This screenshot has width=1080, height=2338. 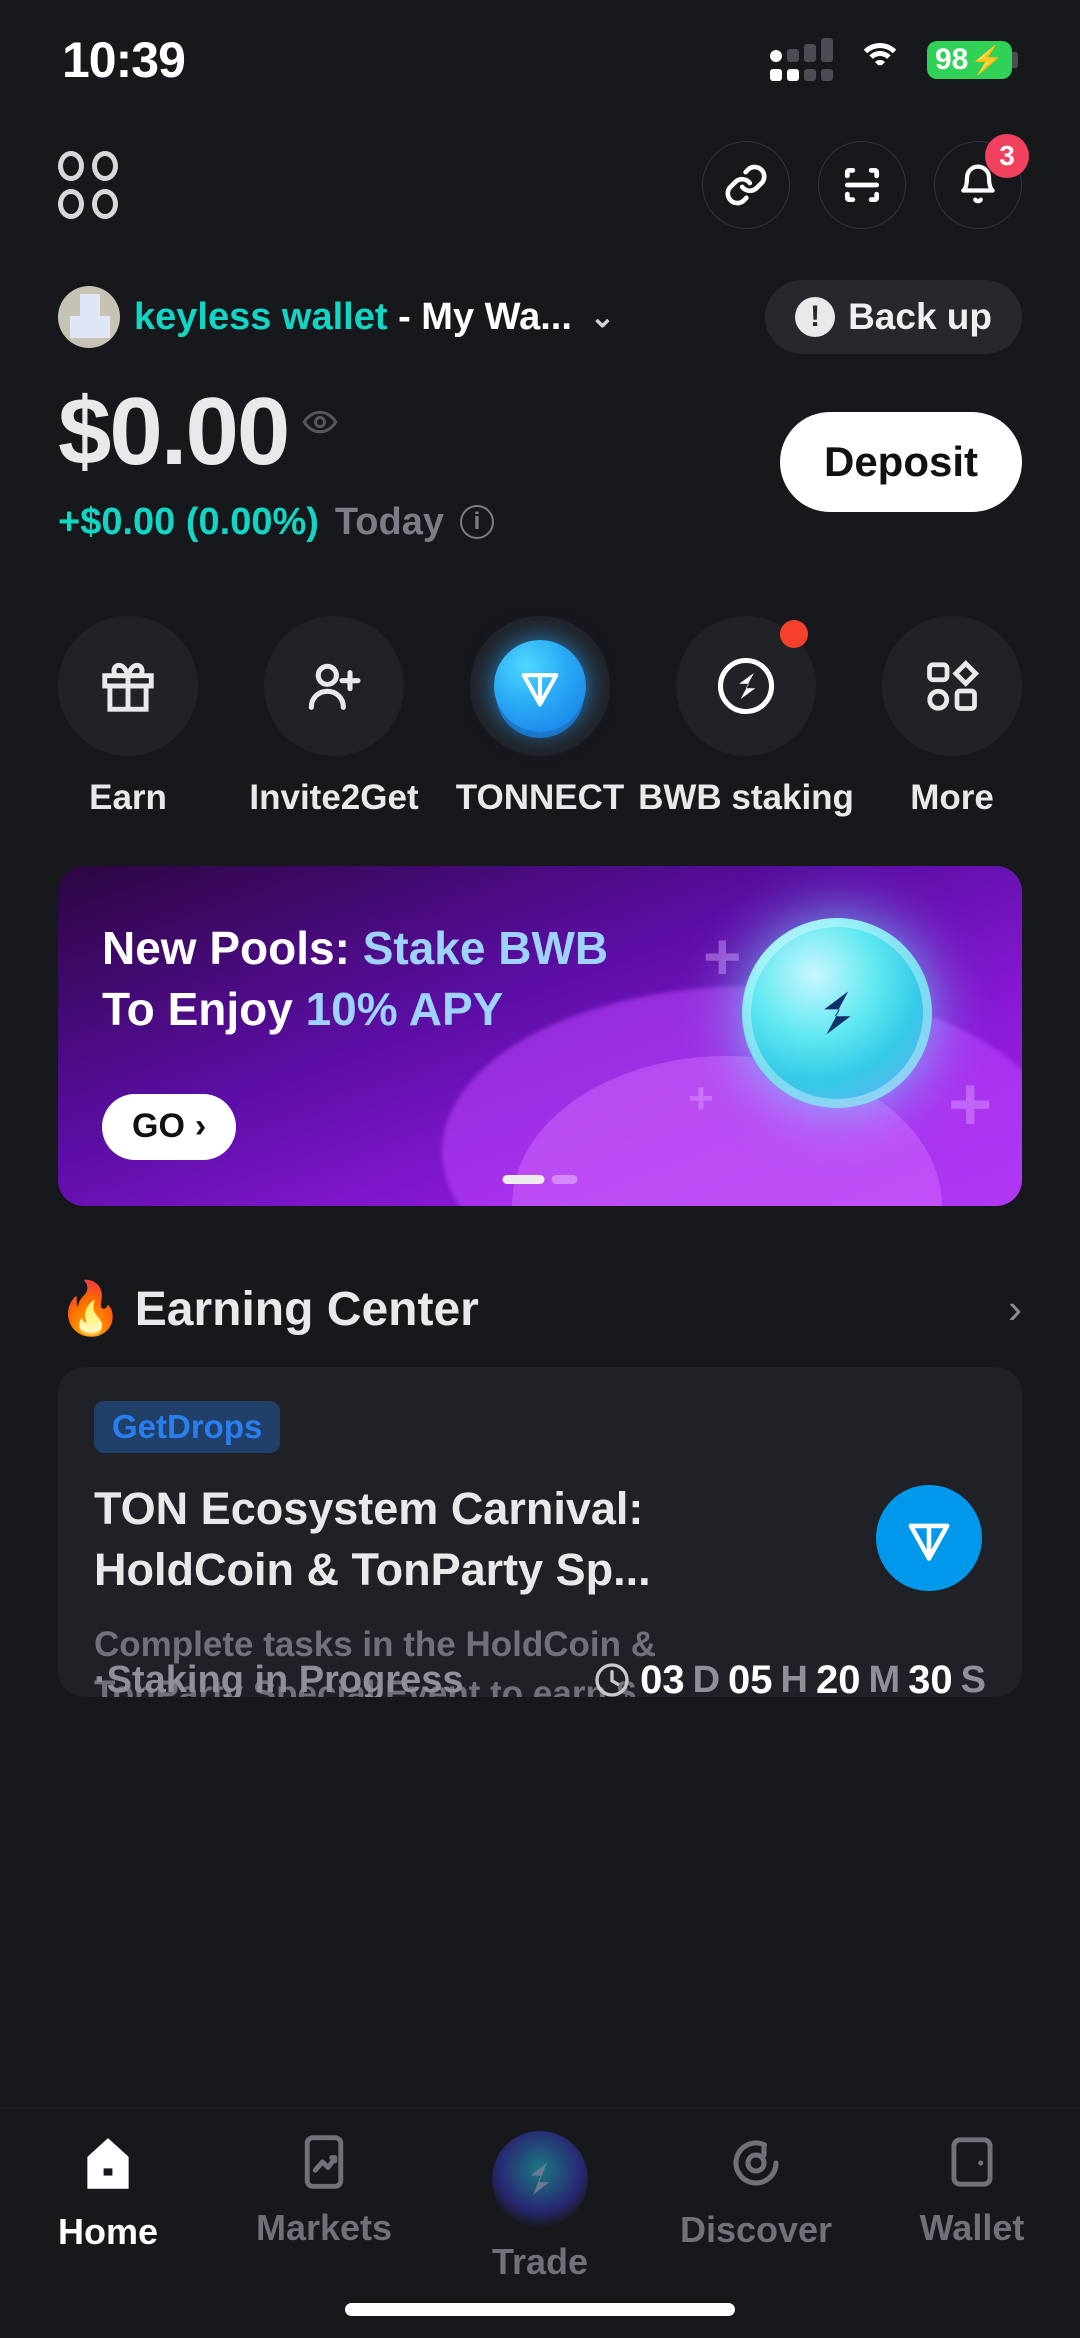 I want to click on promo-go-button: GO ›, so click(x=169, y=1126).